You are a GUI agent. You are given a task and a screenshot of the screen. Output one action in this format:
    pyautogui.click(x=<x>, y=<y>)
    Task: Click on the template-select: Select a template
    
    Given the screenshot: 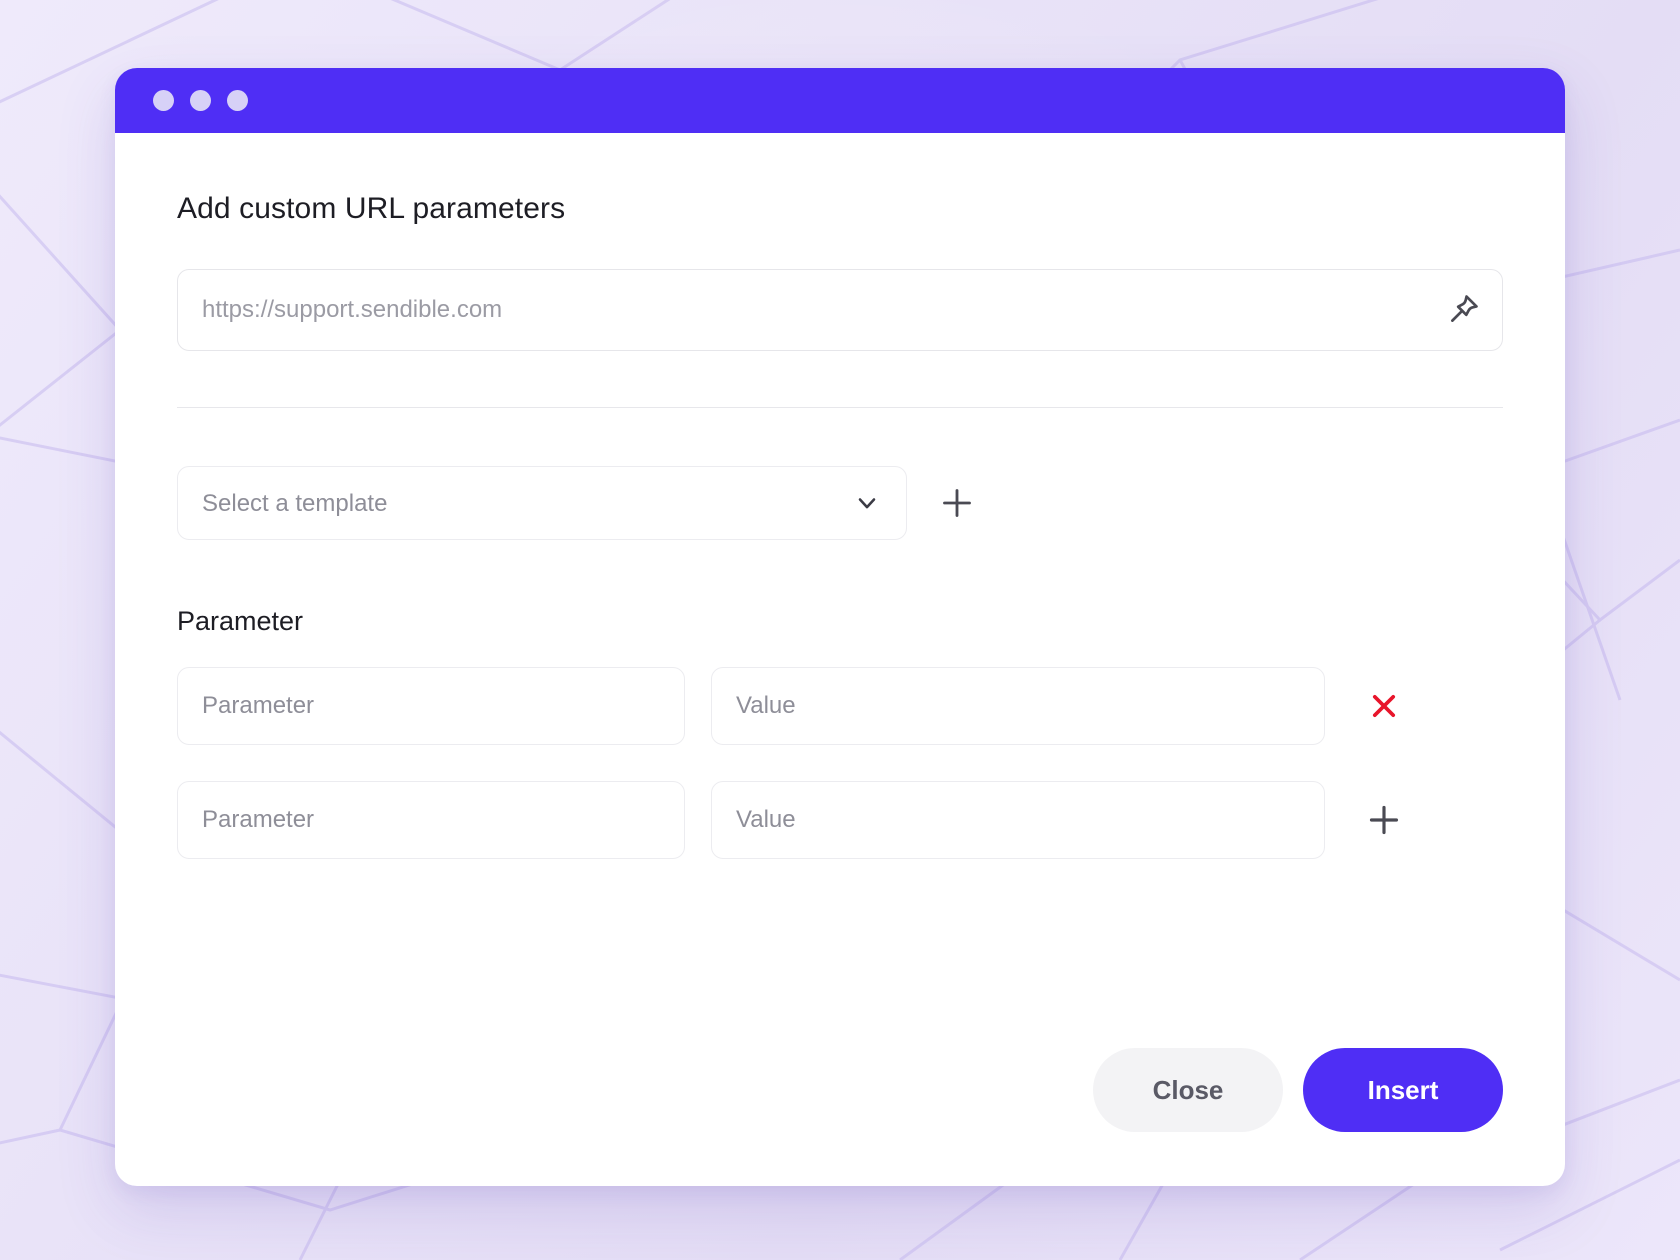 What is the action you would take?
    pyautogui.click(x=542, y=503)
    